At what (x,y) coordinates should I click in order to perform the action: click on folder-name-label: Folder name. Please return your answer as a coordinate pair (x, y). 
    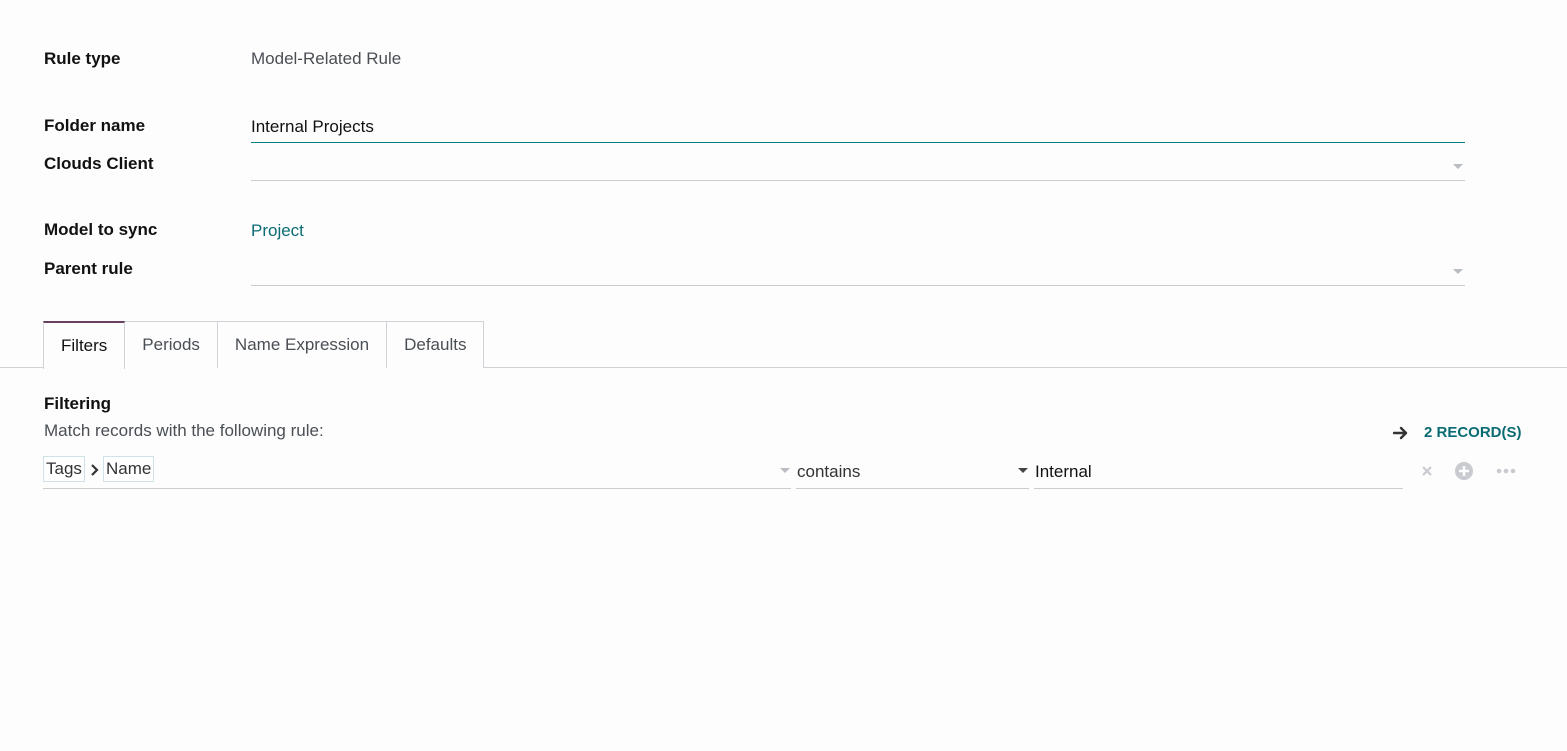
    Looking at the image, I should click on (95, 125).